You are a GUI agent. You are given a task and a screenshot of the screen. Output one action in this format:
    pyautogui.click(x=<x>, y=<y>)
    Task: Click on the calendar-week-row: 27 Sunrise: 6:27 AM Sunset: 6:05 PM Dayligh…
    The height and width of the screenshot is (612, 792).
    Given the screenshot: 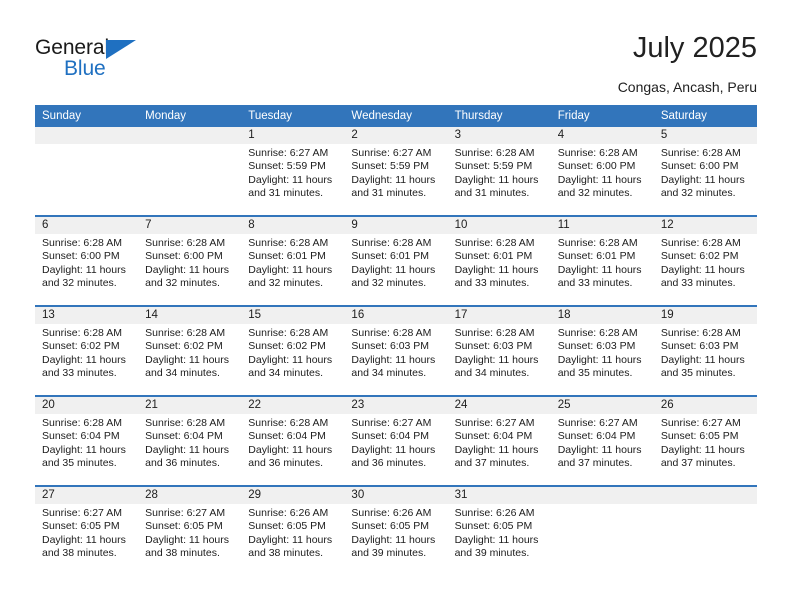 What is the action you would take?
    pyautogui.click(x=396, y=530)
    